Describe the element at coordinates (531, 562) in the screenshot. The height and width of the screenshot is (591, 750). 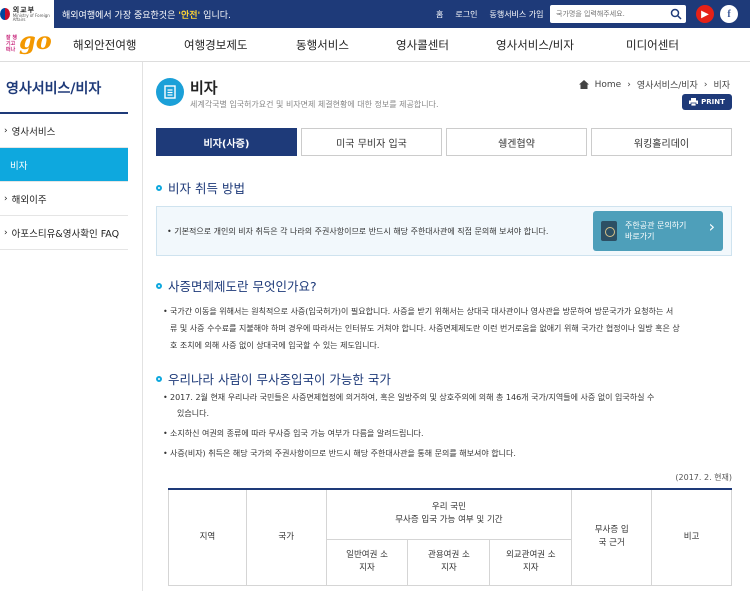
I see `table-header-diplomatic-passport: 외교관여권 소지자` at that location.